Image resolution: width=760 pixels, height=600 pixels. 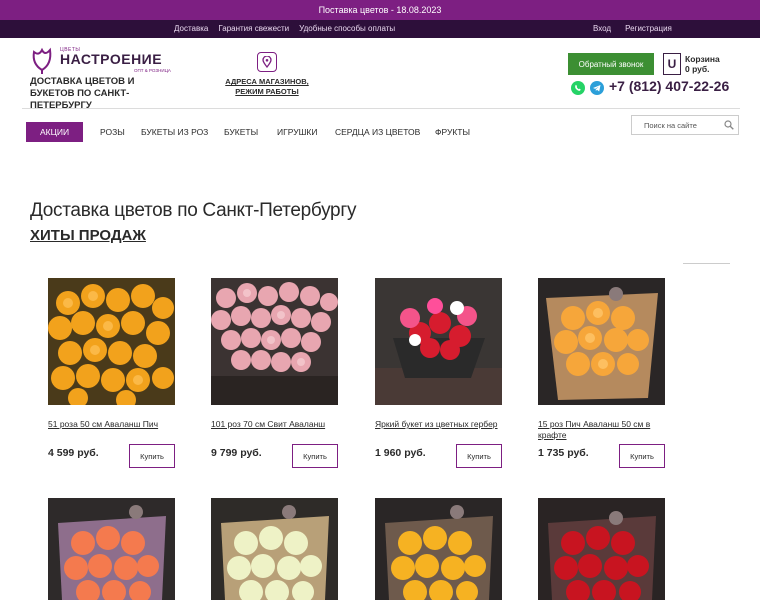 I want to click on shop-addresses-link: АДРЕСА МАГАЗИНОВ, РЕЖИМ РАБОТЫ, so click(x=267, y=74).